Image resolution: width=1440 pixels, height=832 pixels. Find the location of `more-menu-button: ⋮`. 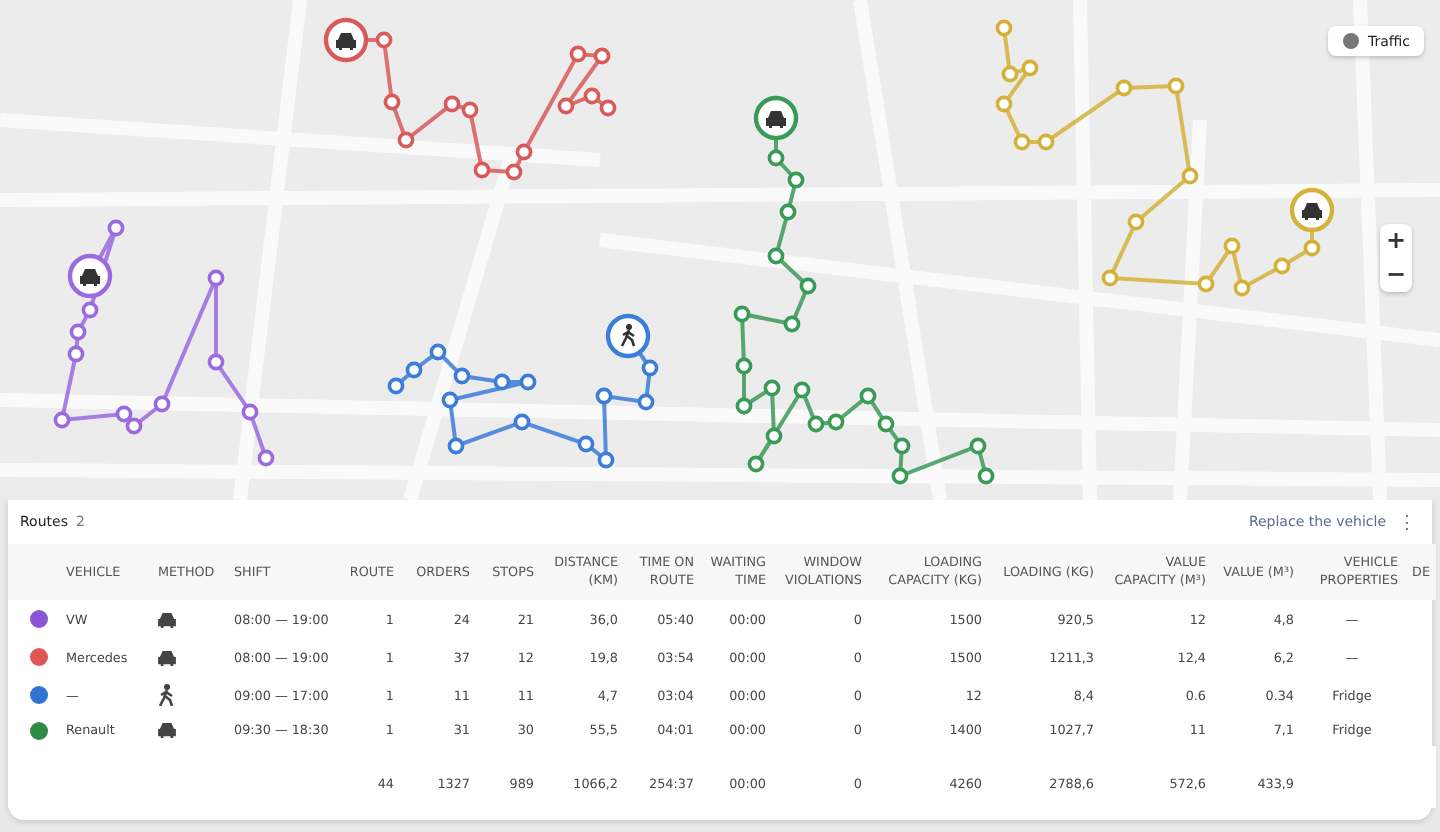

more-menu-button: ⋮ is located at coordinates (1407, 522).